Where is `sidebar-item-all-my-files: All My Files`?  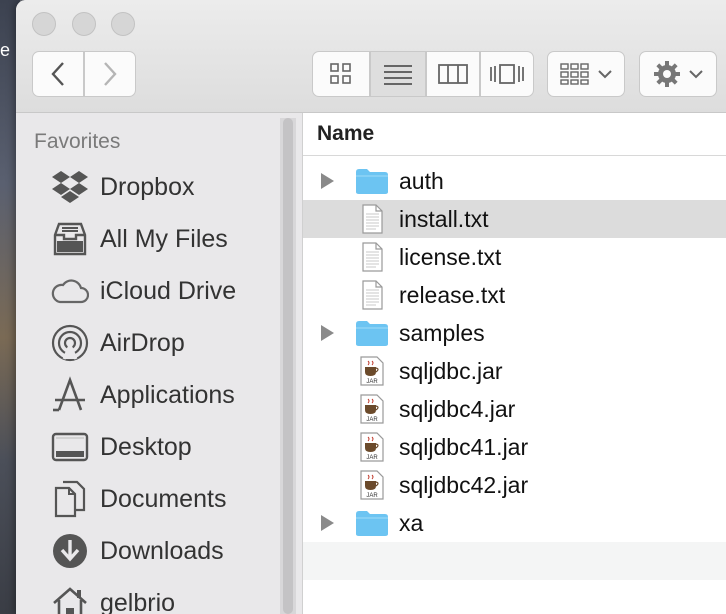 sidebar-item-all-my-files: All My Files is located at coordinates (156, 239).